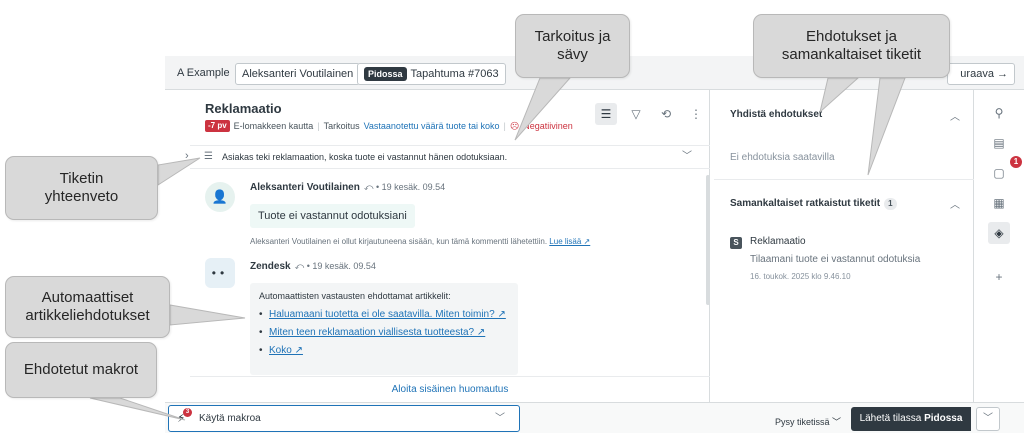 This screenshot has height=433, width=1024. Describe the element at coordinates (696, 114) in the screenshot. I see `more-options-icon: ⋮` at that location.